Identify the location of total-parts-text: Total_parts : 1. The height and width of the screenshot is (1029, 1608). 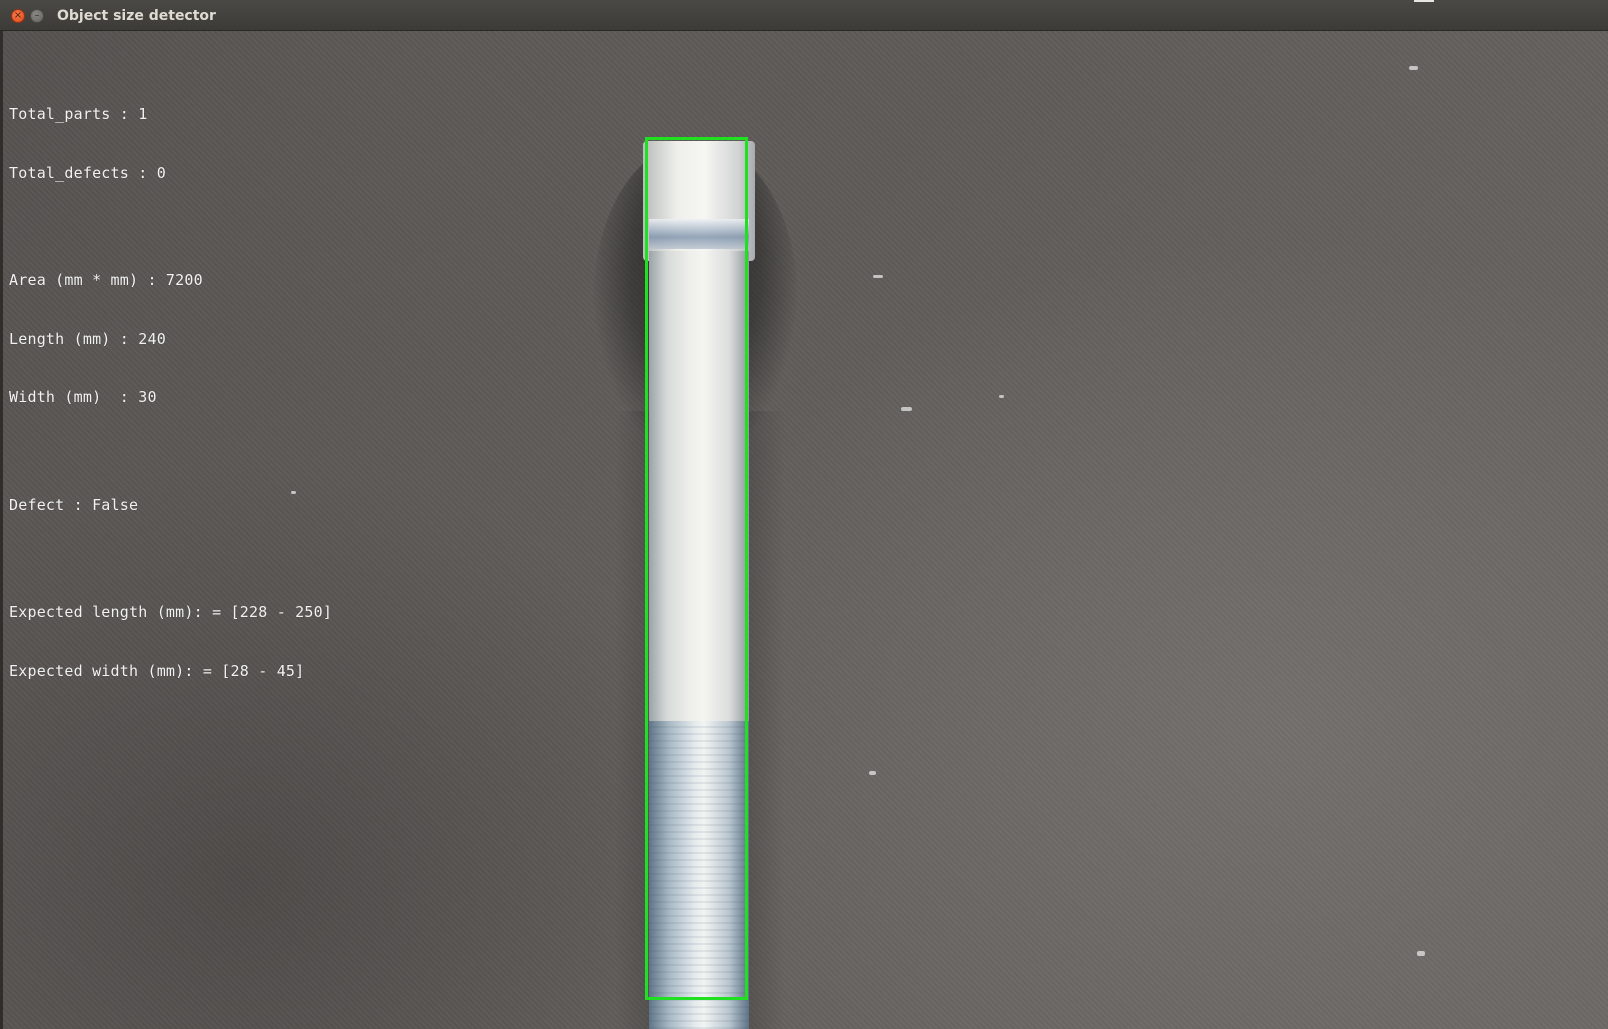
(78, 114).